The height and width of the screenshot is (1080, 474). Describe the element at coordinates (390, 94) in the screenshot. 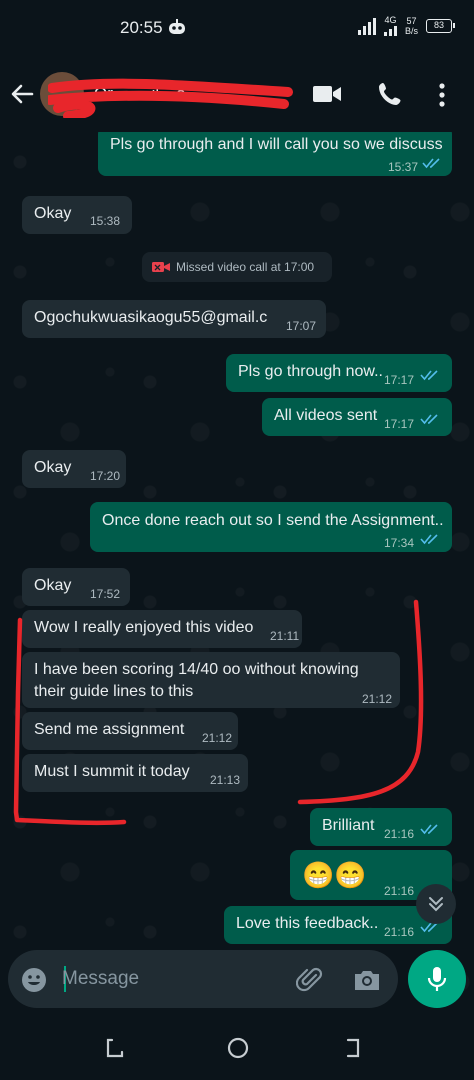

I see `phone-icon` at that location.